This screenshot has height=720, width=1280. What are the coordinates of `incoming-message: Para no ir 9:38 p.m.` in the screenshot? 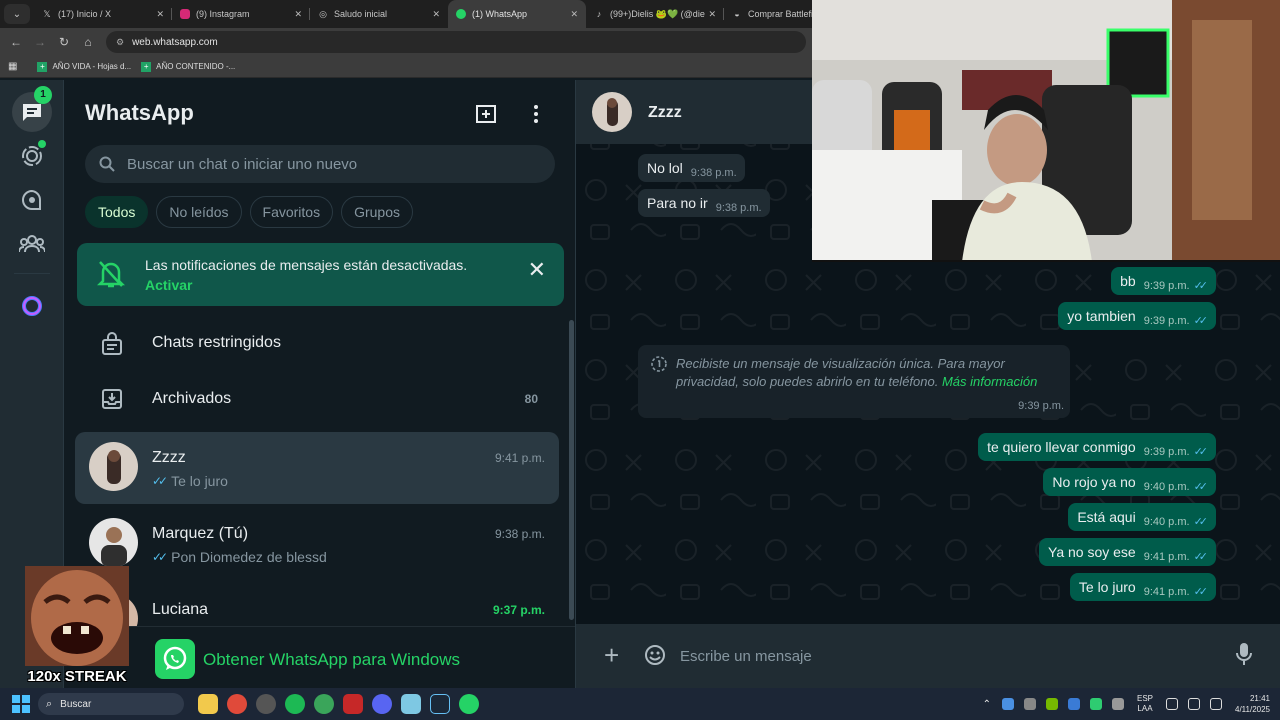 It's located at (704, 203).